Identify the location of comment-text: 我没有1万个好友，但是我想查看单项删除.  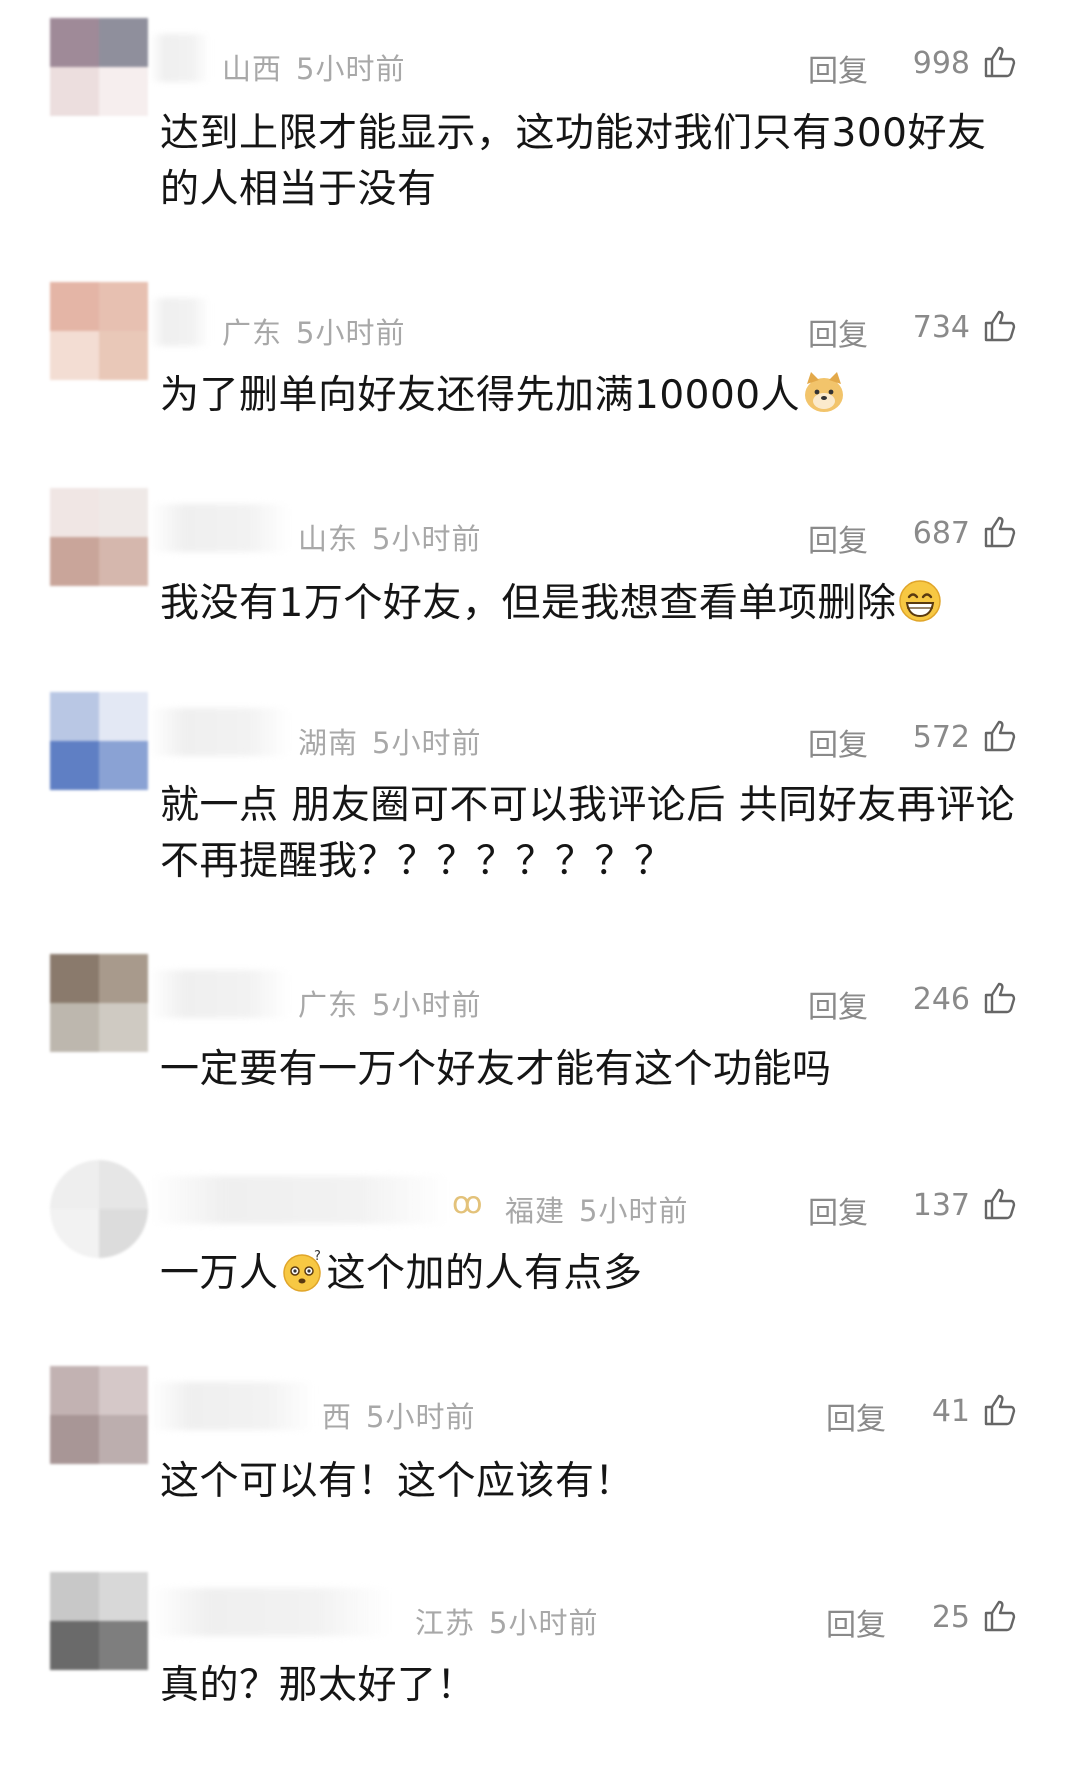
(590, 604).